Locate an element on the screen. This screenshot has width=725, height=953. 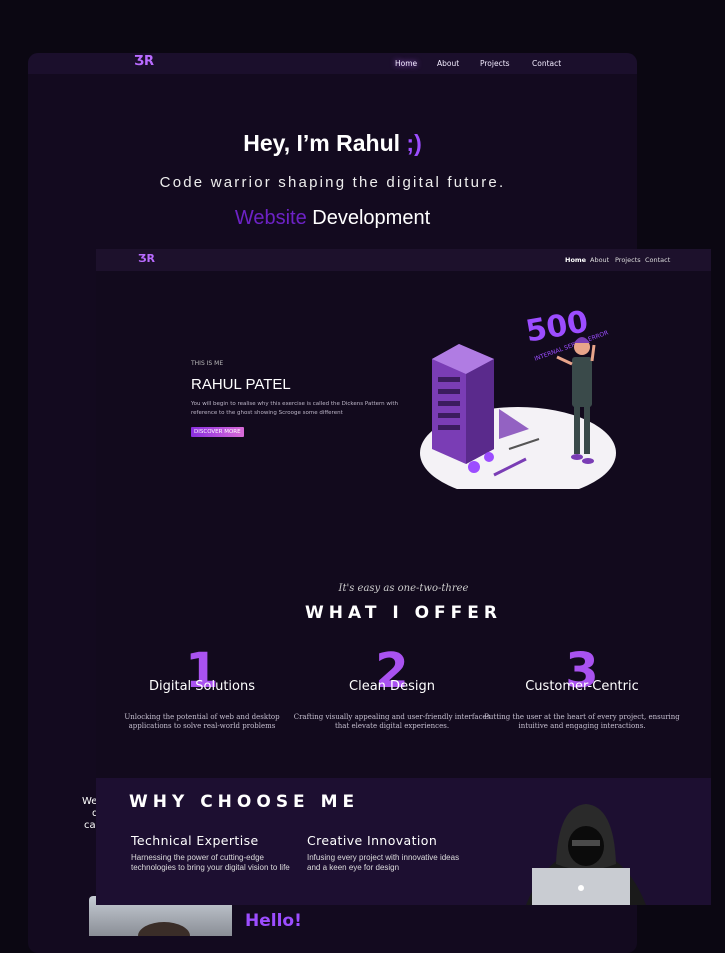
hero-title-accent: ;) is located at coordinates (414, 143).